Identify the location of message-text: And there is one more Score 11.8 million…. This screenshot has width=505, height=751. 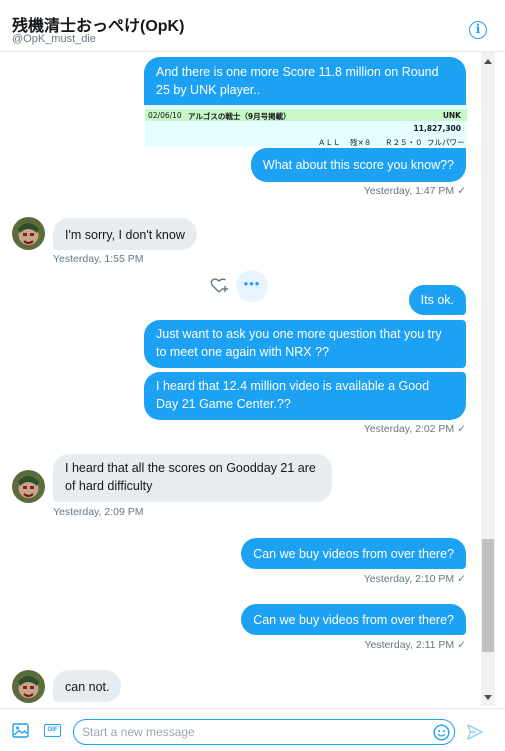
(297, 81).